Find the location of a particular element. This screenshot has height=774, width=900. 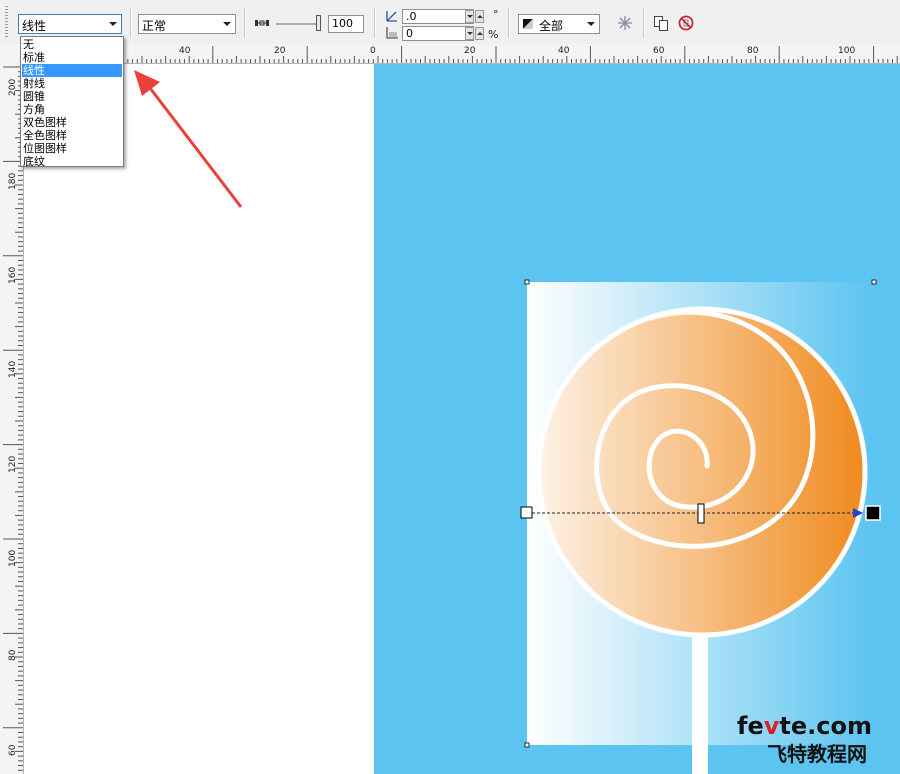

fill-type-option-selected: 线性 is located at coordinates (72, 70).